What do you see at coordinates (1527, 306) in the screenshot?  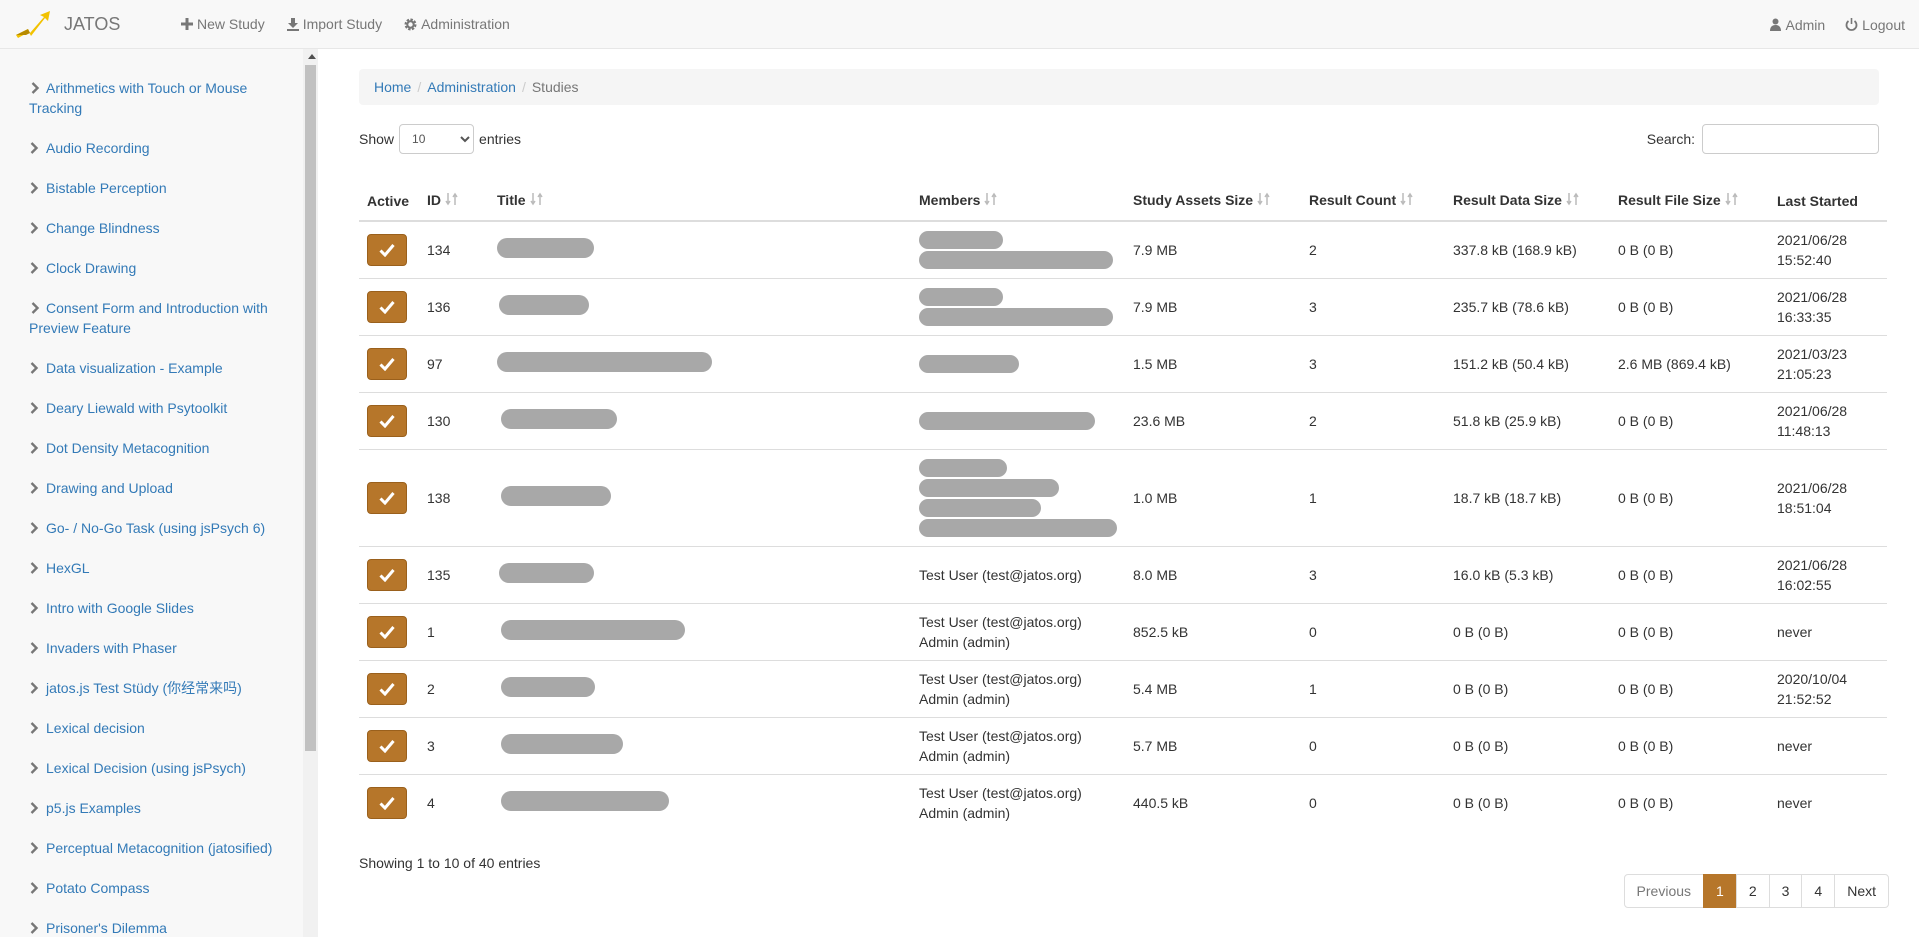 I see `cell-result-data: 235.7 kB (78.6 kB)` at bounding box center [1527, 306].